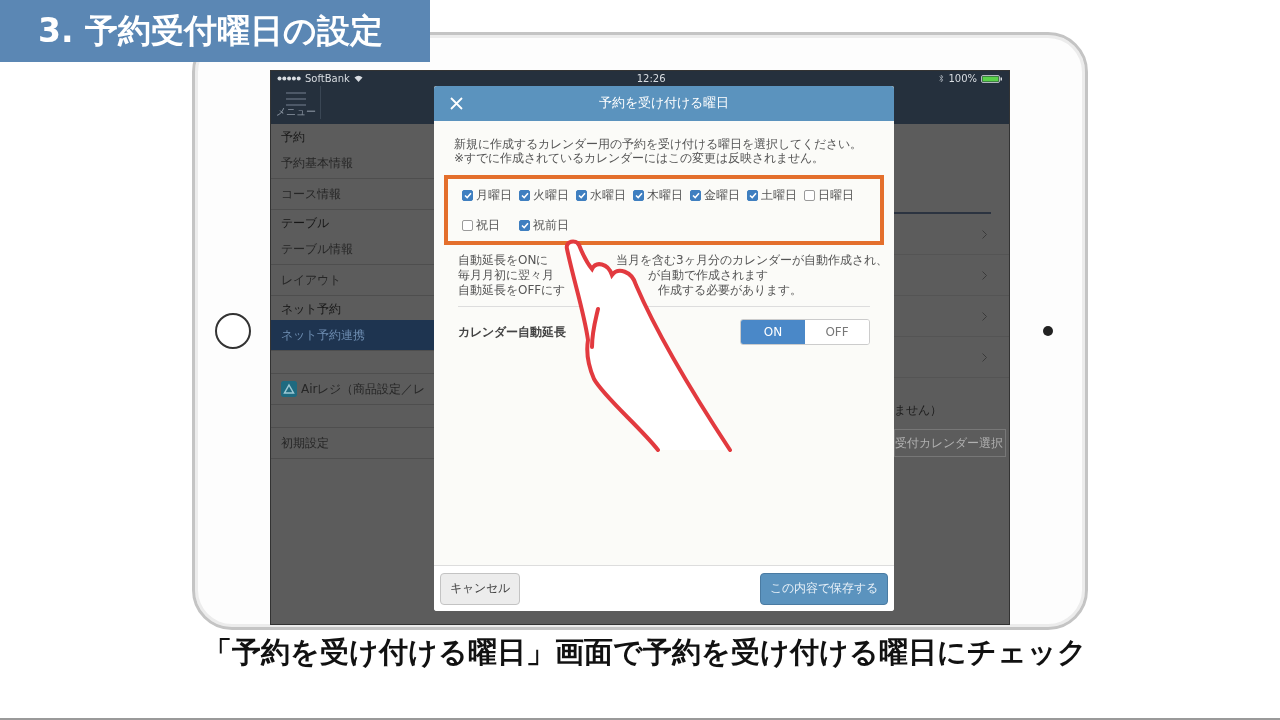  I want to click on checkbox-label: 水曜日, so click(608, 195).